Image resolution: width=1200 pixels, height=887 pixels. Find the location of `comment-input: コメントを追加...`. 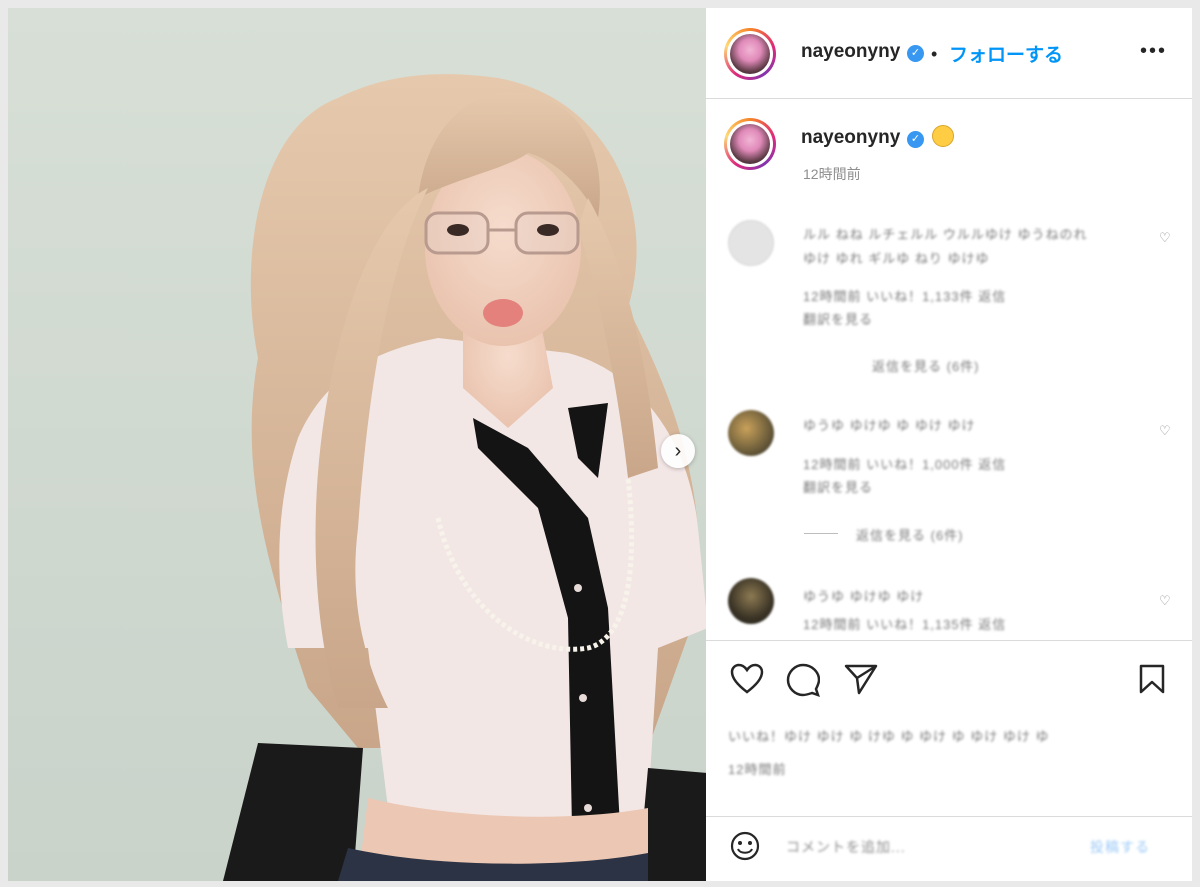

comment-input: コメントを追加... is located at coordinates (846, 847).